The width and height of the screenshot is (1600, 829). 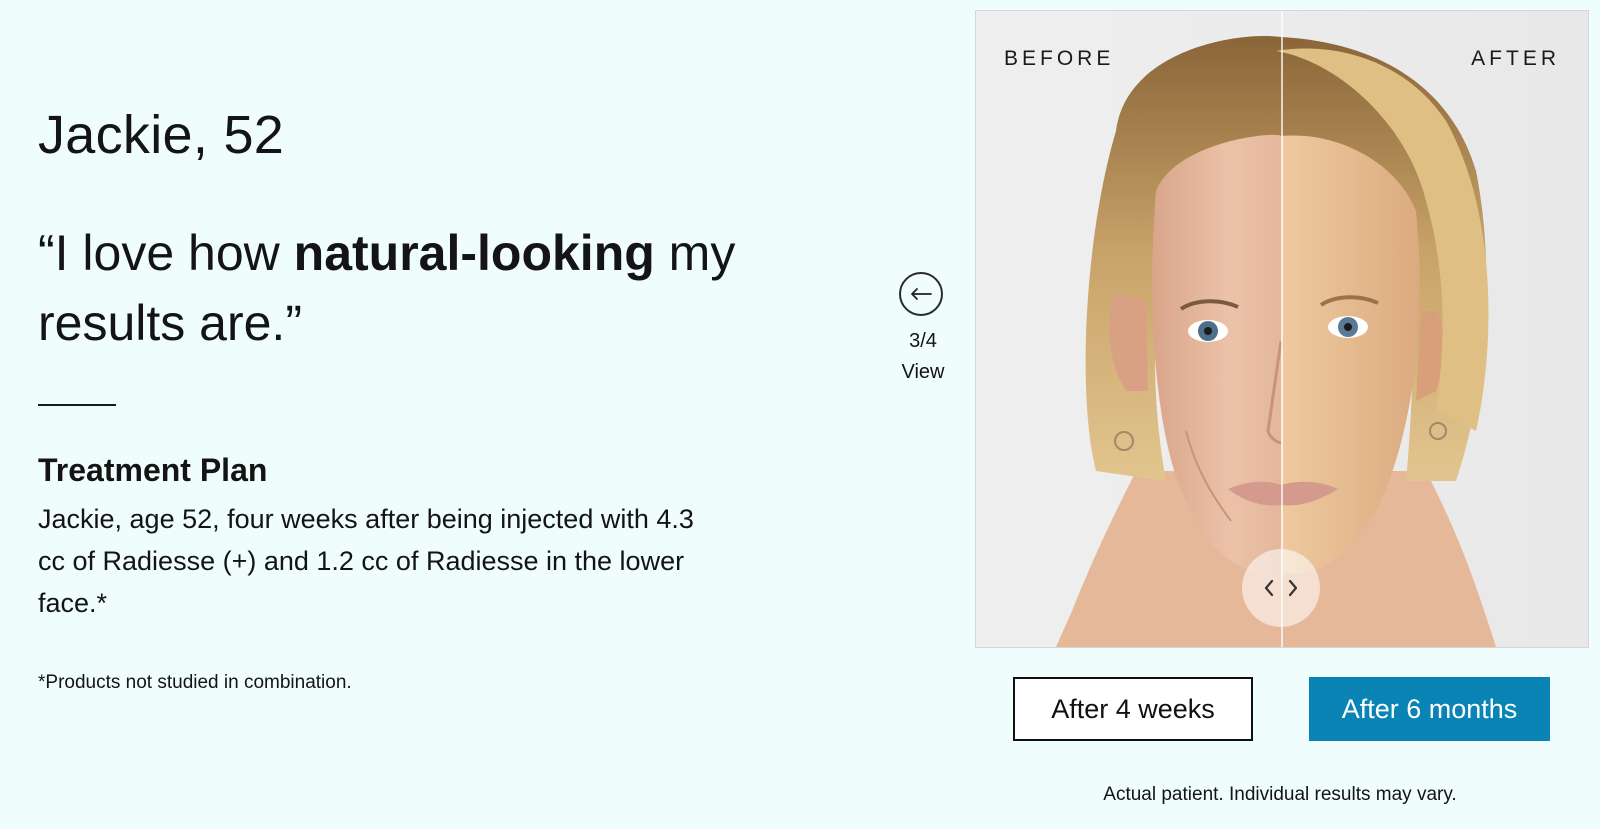 What do you see at coordinates (77, 405) in the screenshot?
I see `section-divider` at bounding box center [77, 405].